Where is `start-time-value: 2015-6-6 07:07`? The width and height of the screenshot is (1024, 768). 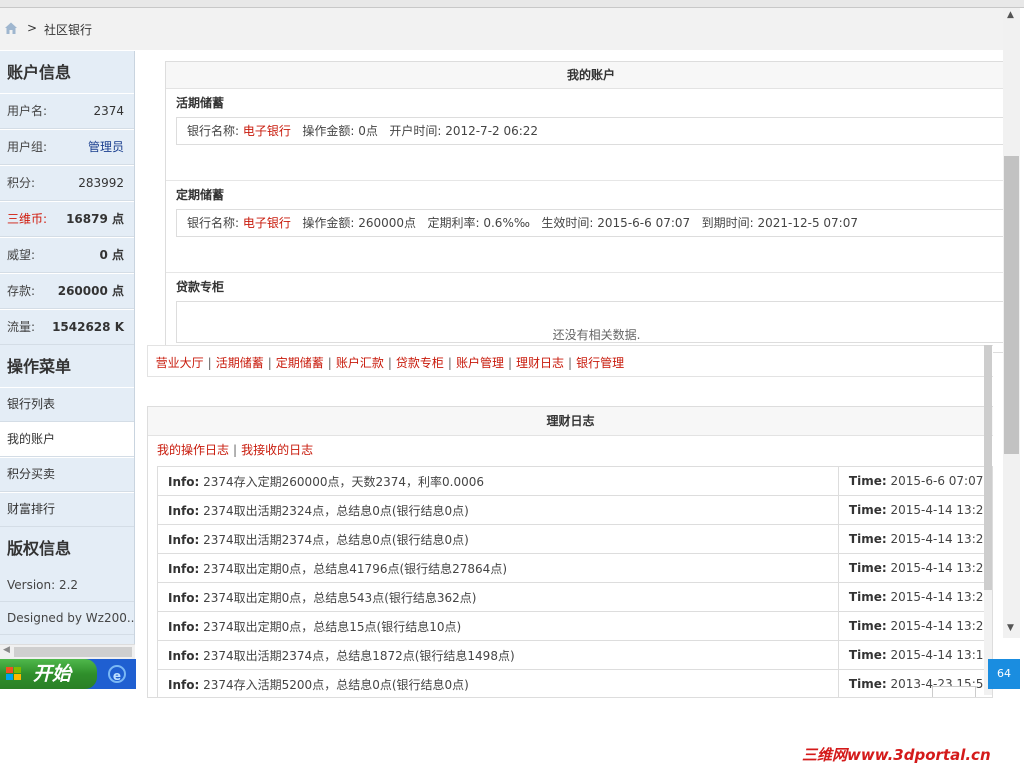
start-time-value: 2015-6-6 07:07 is located at coordinates (644, 223).